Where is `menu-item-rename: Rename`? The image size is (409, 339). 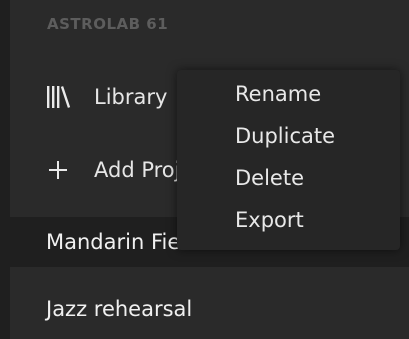
menu-item-rename: Rename is located at coordinates (278, 94).